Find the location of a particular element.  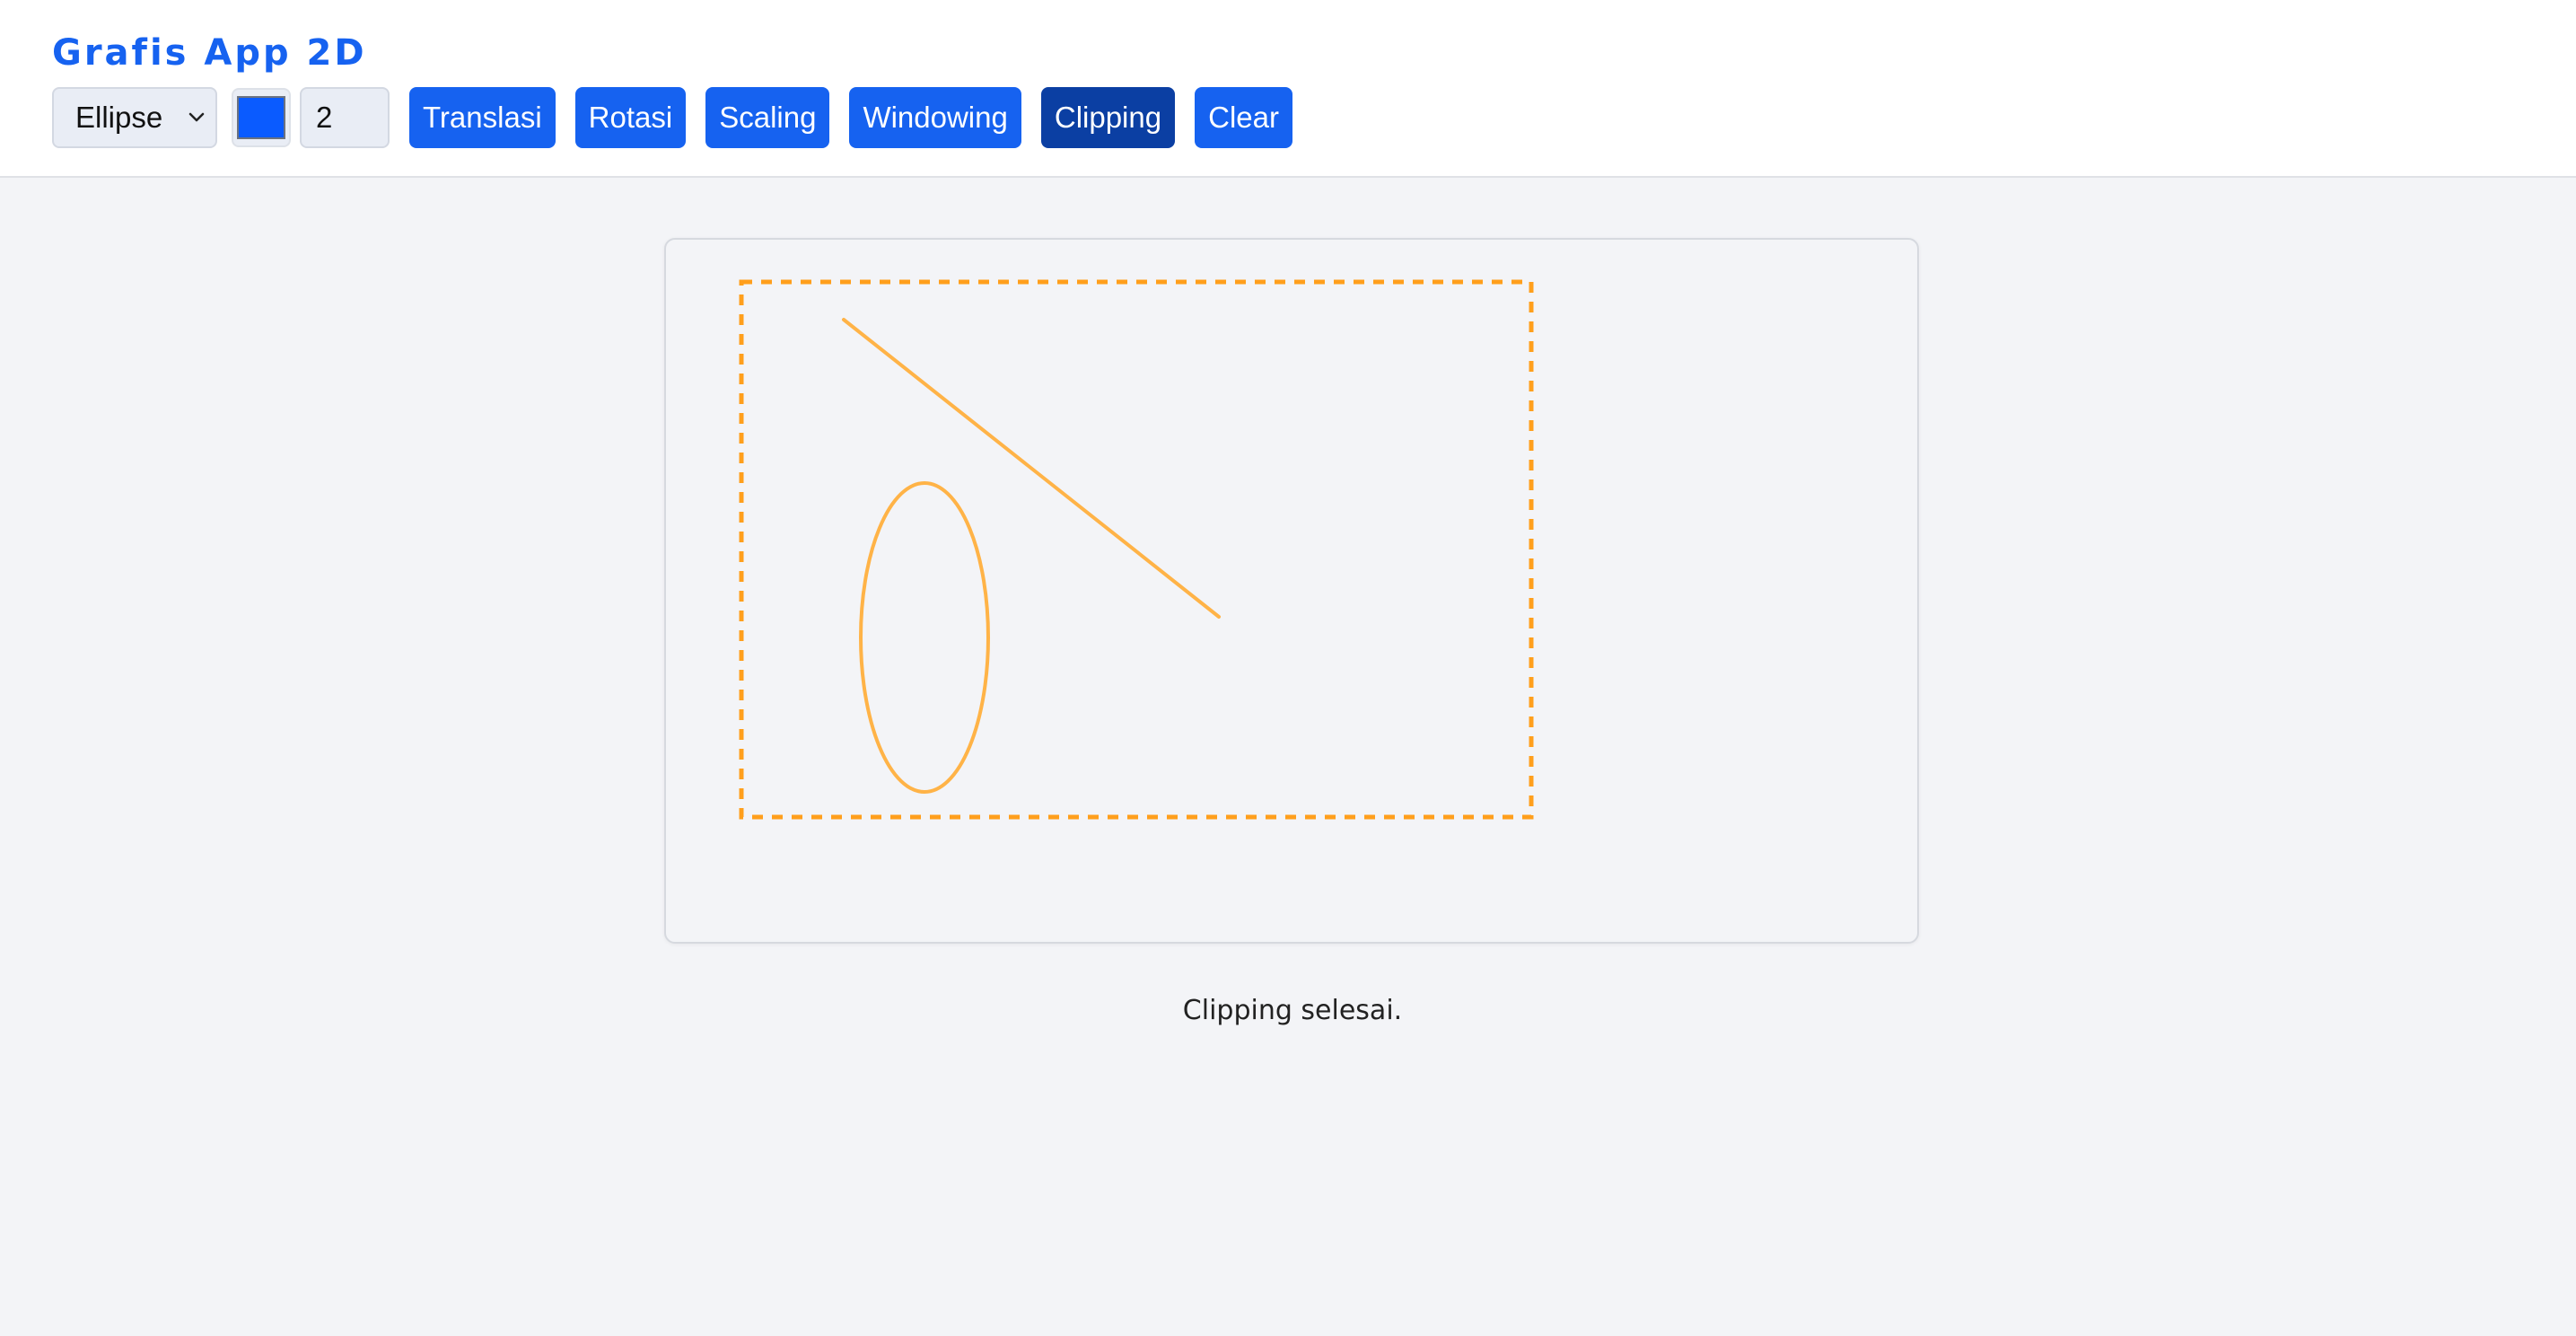

translasi-button: Translasi is located at coordinates (482, 117).